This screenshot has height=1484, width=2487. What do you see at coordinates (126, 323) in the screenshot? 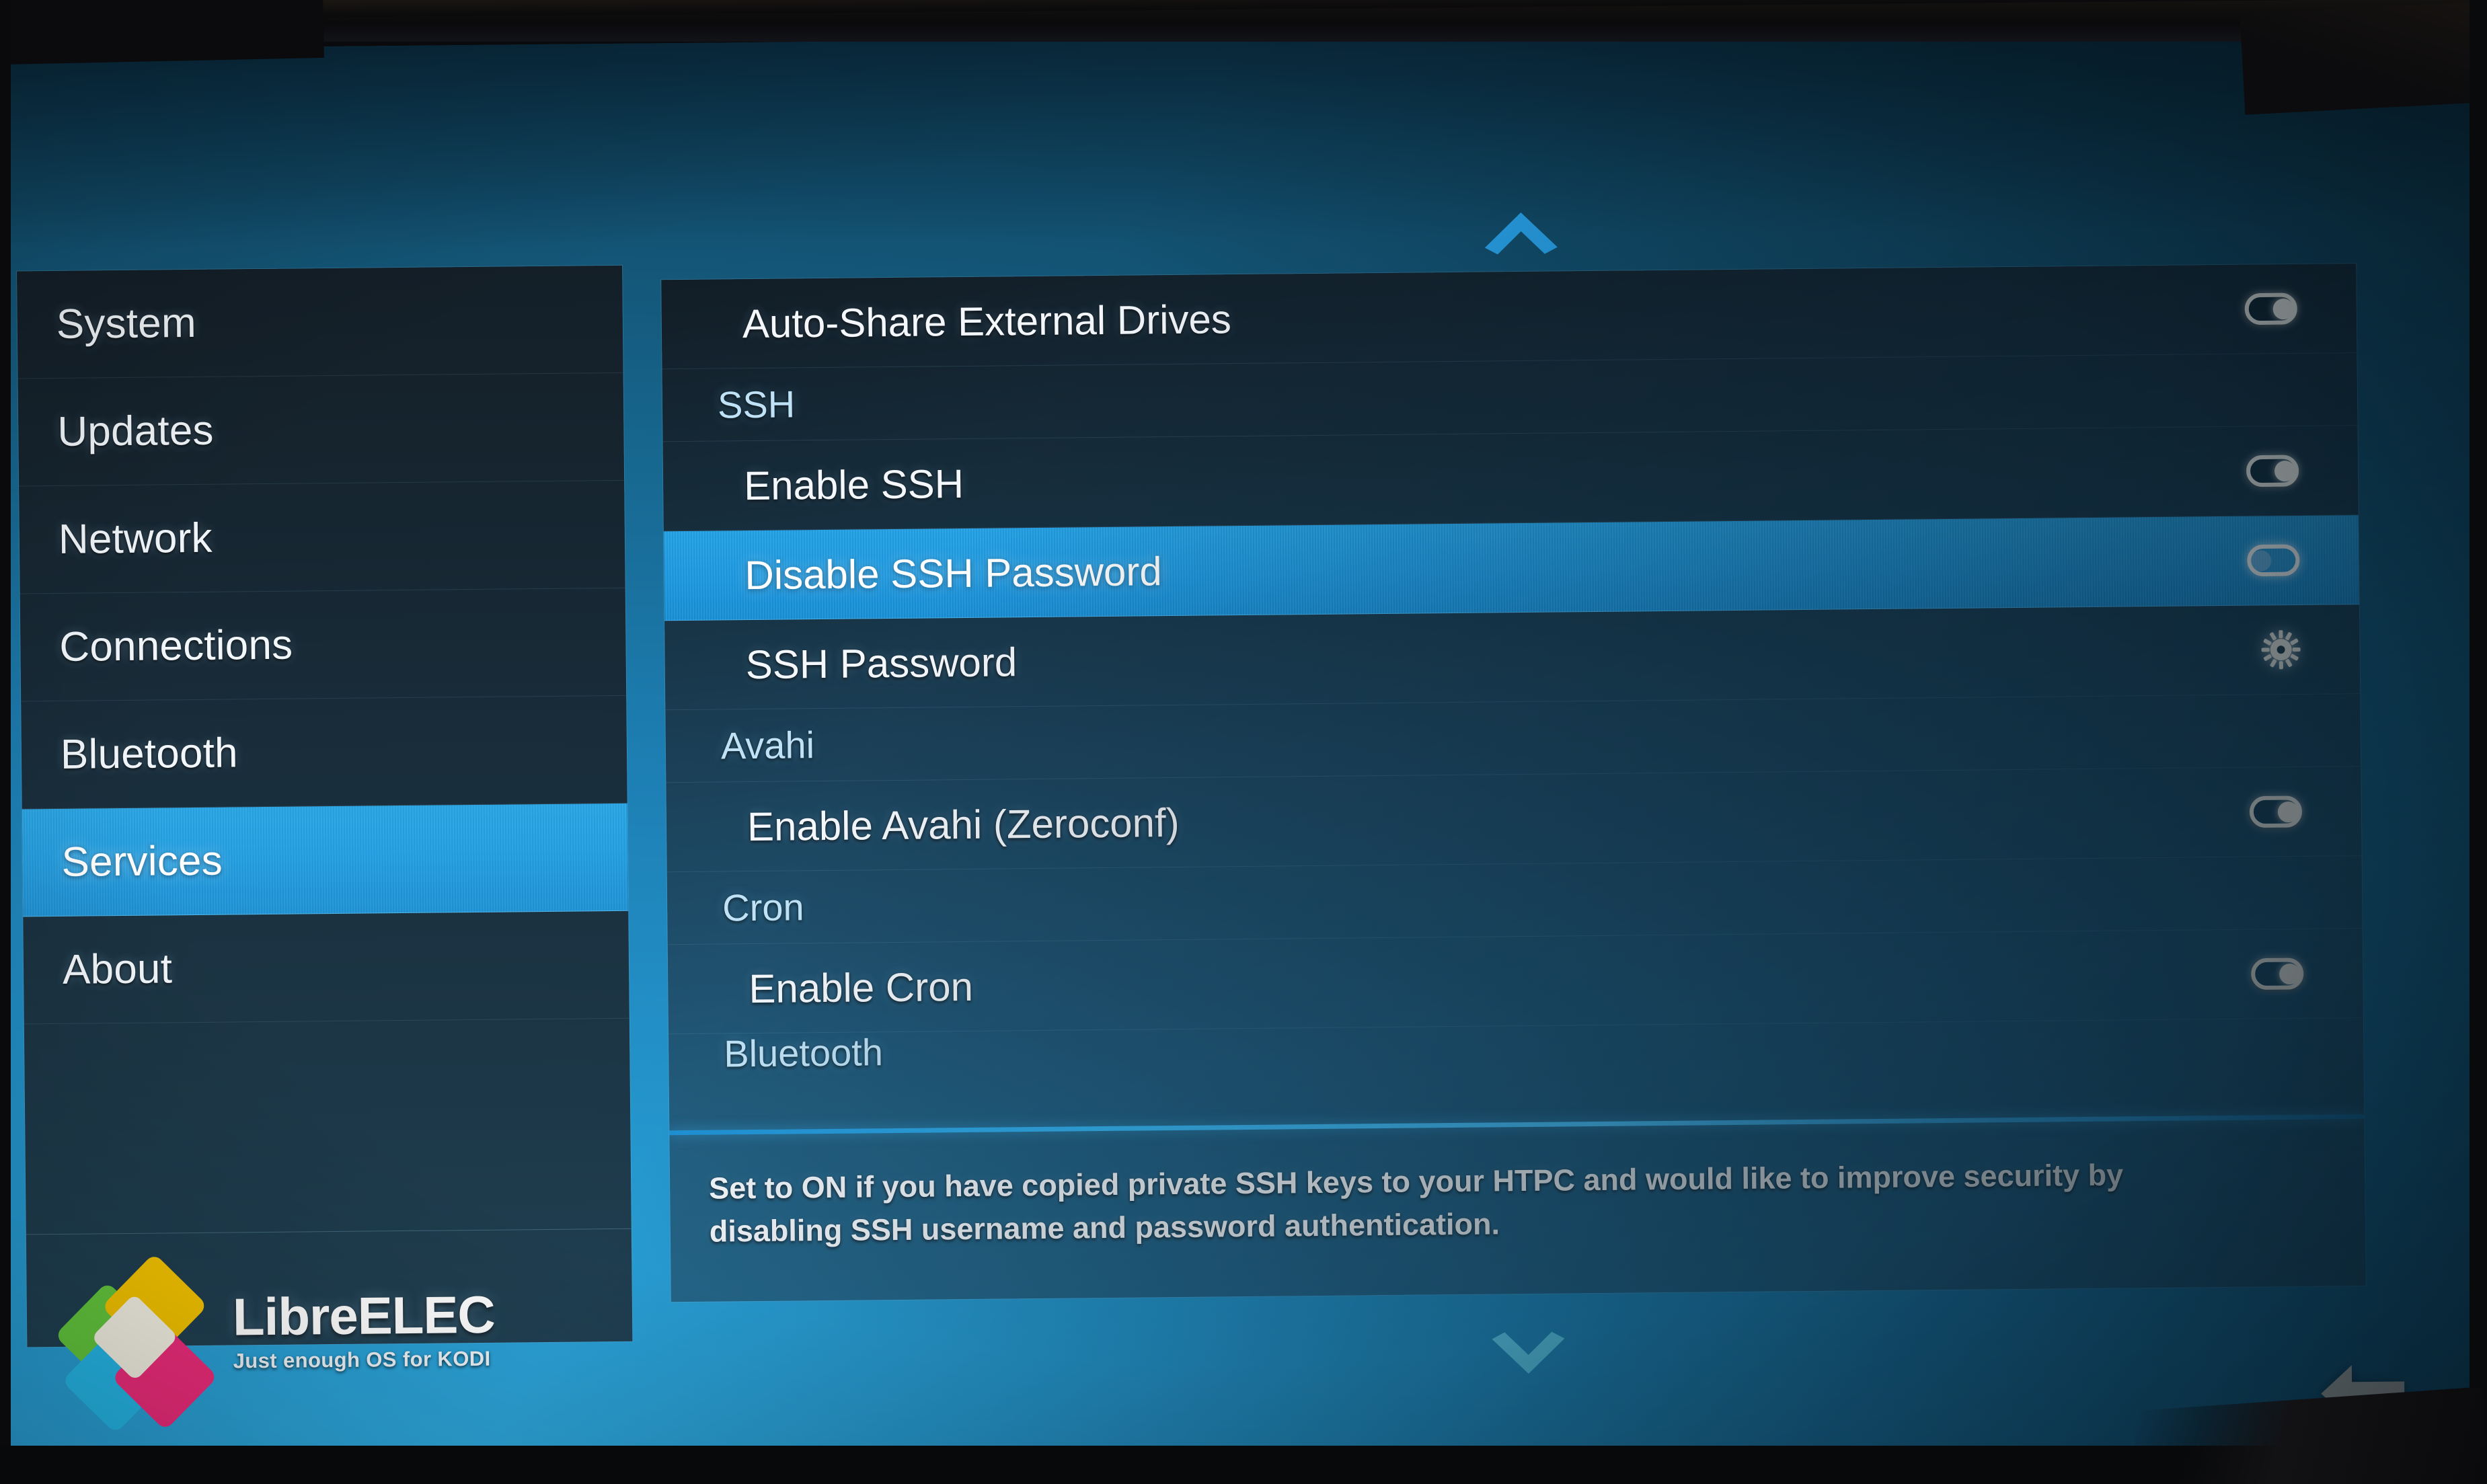
I see `sidebar-item-label: System` at bounding box center [126, 323].